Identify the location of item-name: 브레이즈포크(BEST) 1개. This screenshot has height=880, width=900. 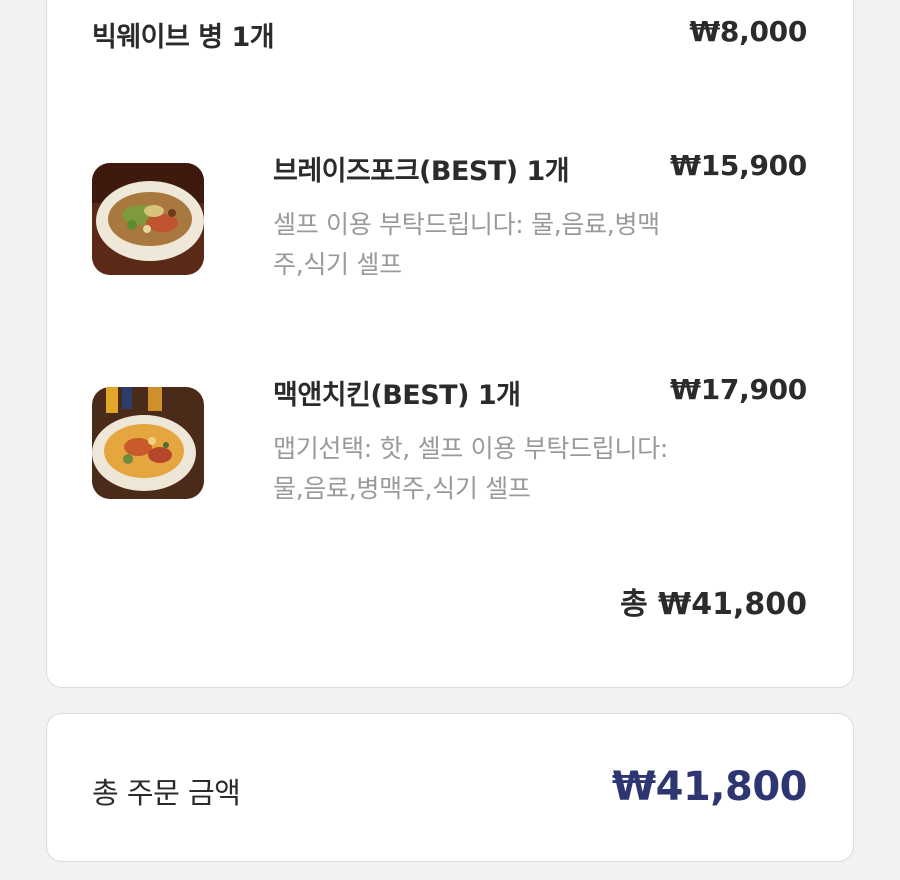
(421, 171).